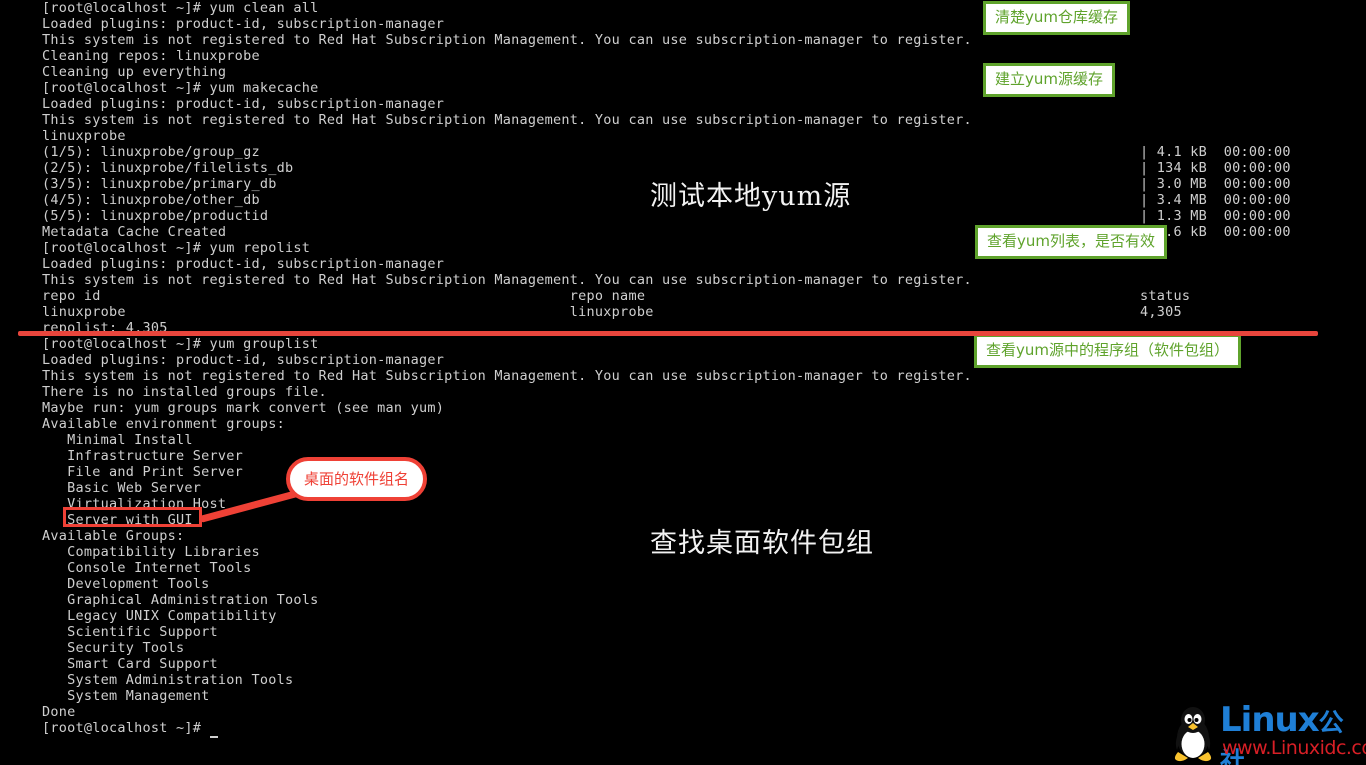  Describe the element at coordinates (151, 152) in the screenshot. I see `terminal-line-text: (1/5): linuxprobe/group_gz` at that location.